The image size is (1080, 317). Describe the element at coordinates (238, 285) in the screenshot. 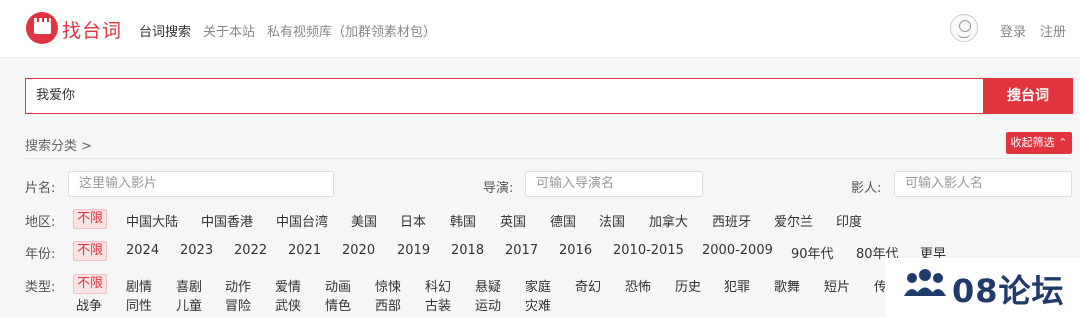

I see `genre-option: 动作` at that location.